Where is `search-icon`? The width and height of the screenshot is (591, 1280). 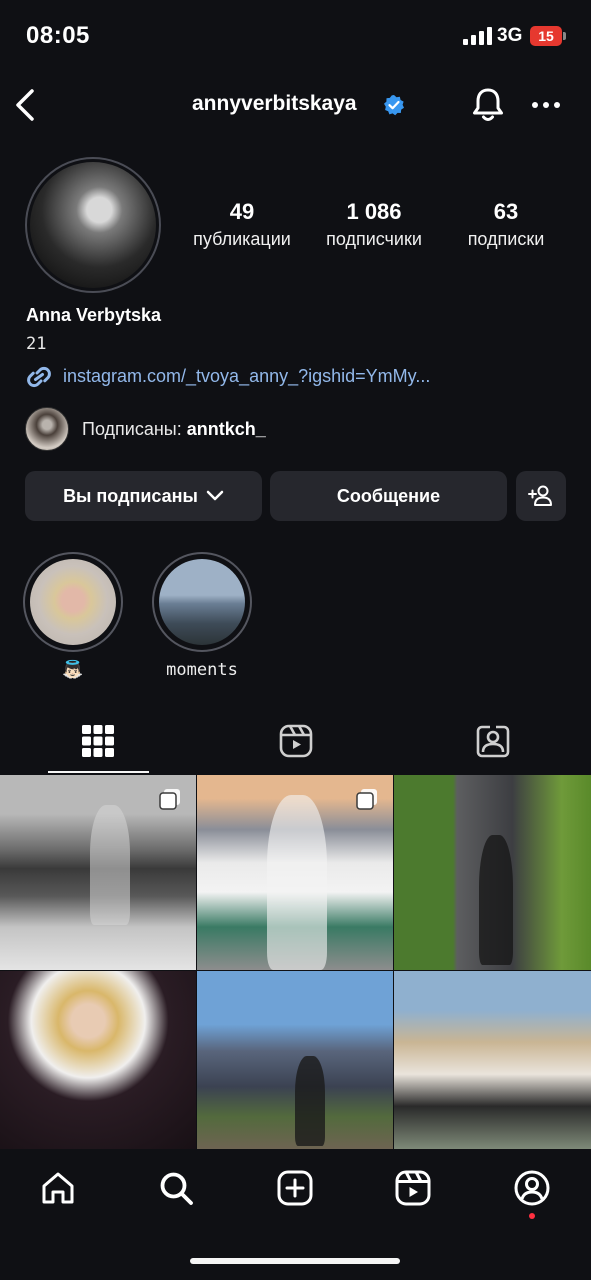 search-icon is located at coordinates (176, 1188).